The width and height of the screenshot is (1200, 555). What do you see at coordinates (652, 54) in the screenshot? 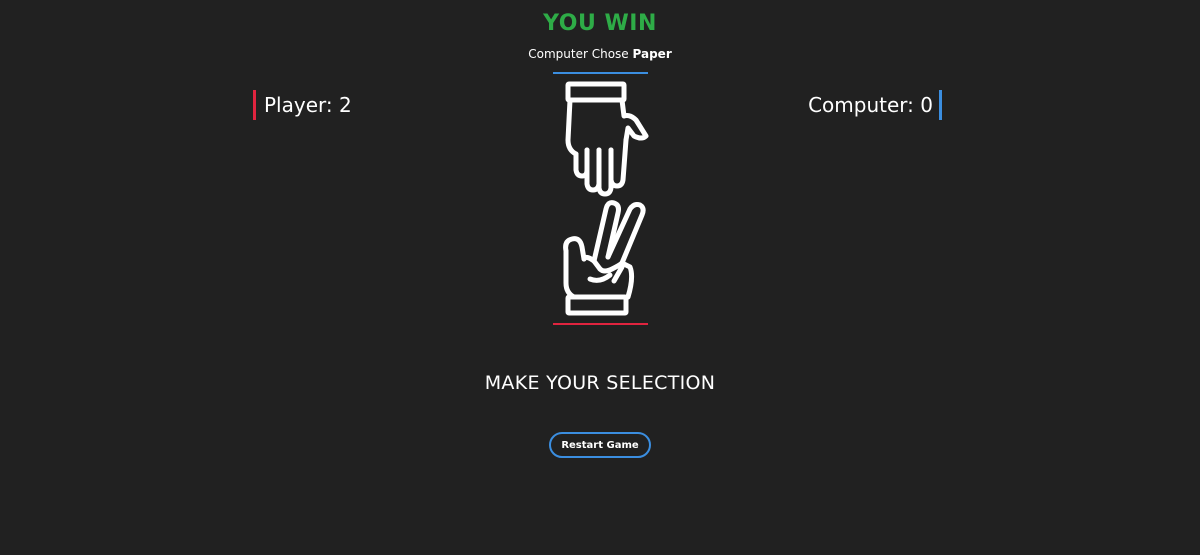
I see `computer-choice: Paper` at bounding box center [652, 54].